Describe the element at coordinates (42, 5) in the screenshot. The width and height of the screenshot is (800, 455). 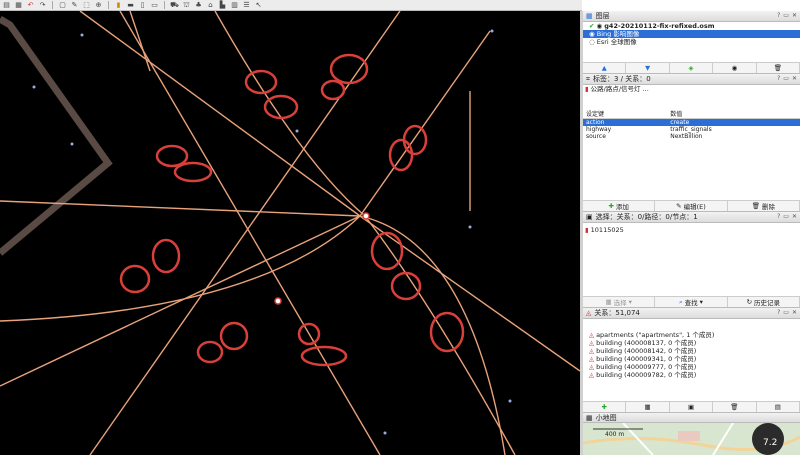
I see `redo-icon: ↷` at that location.